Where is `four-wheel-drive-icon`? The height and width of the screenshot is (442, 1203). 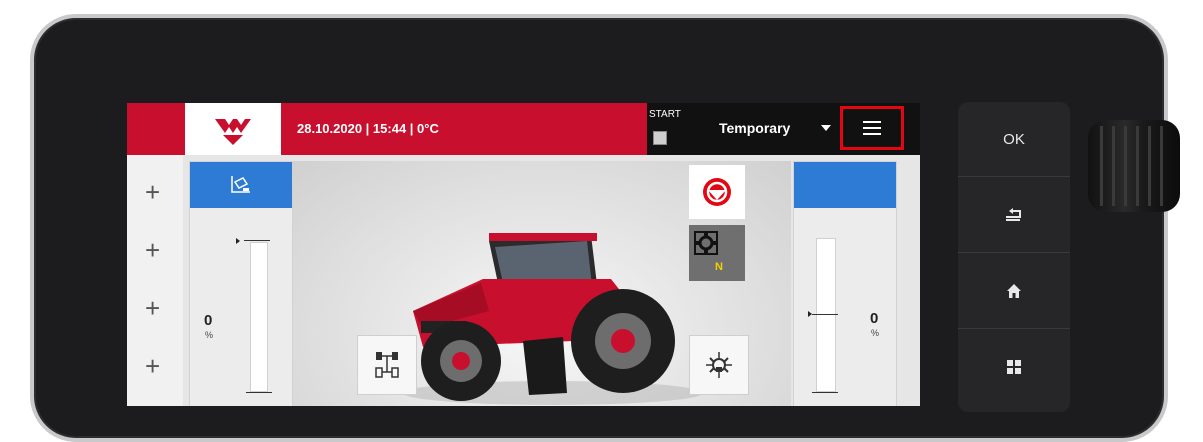
four-wheel-drive-icon is located at coordinates (387, 365).